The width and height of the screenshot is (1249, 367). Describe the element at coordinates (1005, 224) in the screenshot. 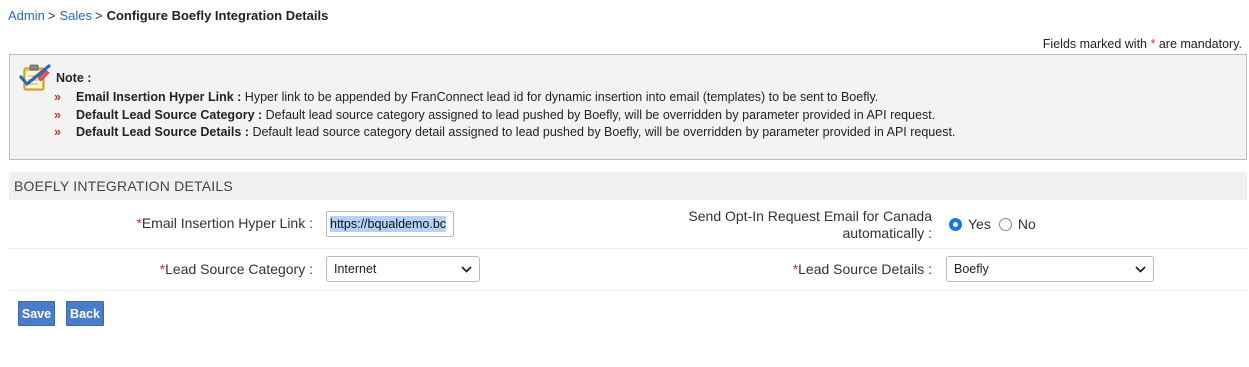

I see `opt-in-no-radio` at that location.